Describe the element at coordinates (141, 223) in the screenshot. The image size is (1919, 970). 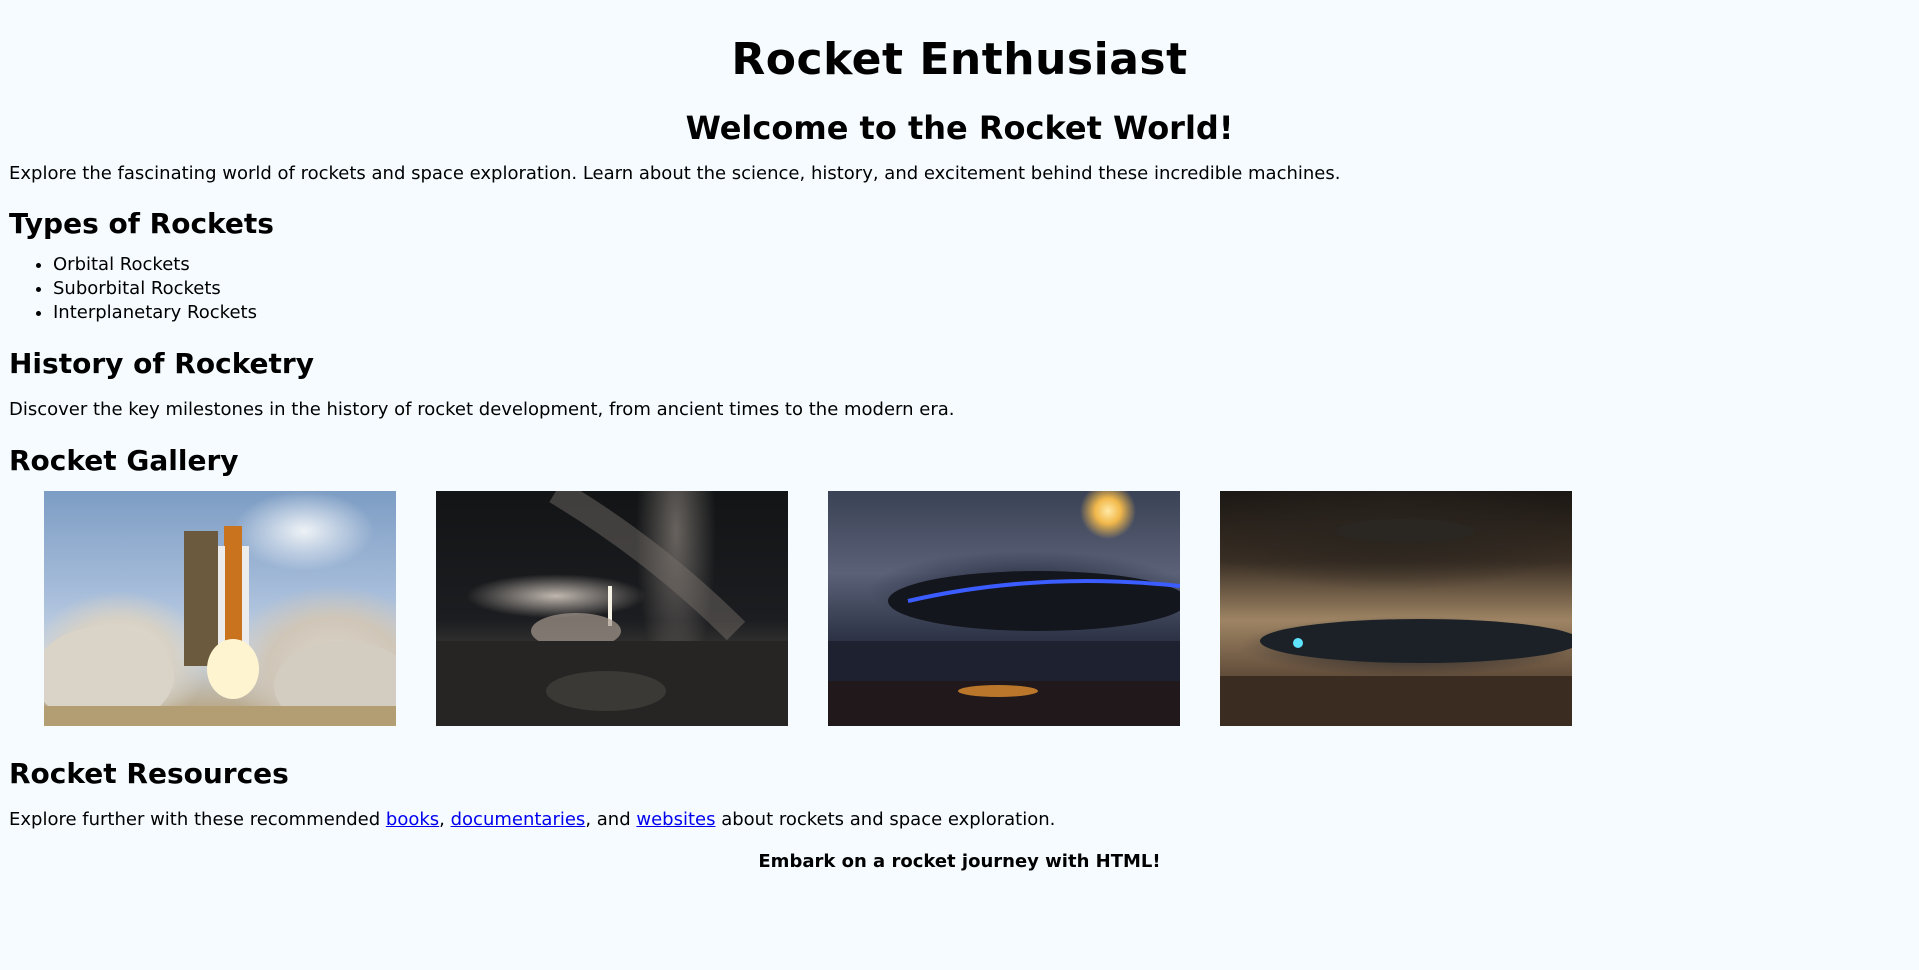
I see `types-heading: Types of Rockets` at that location.